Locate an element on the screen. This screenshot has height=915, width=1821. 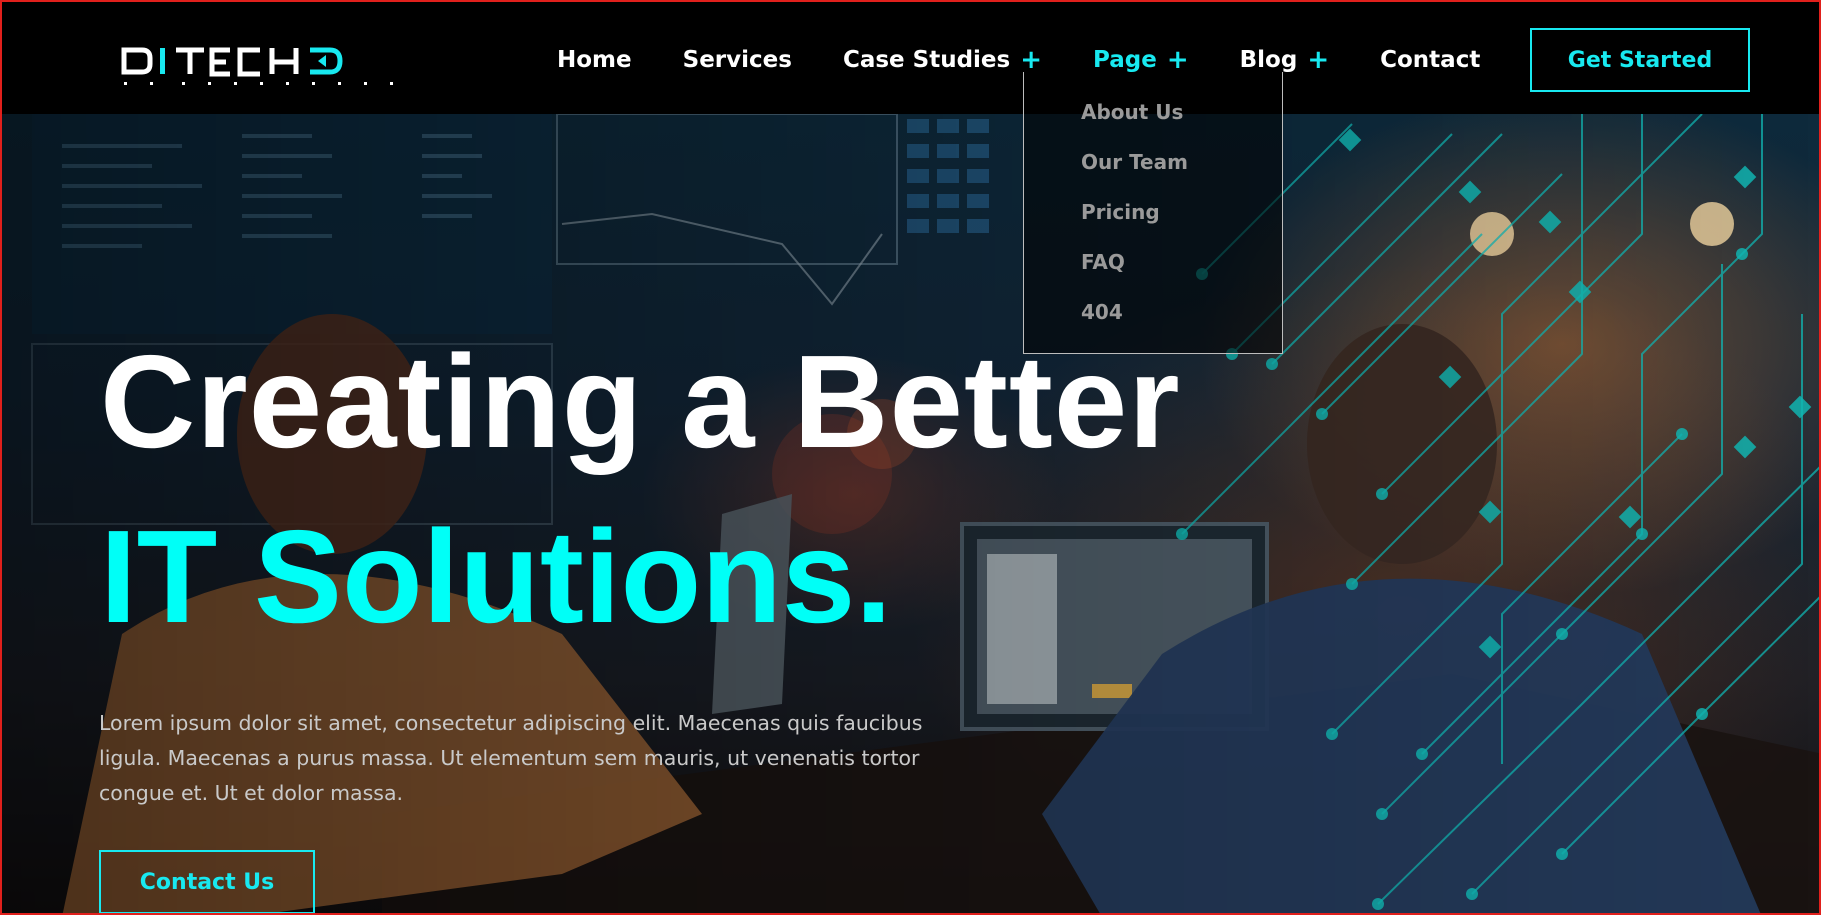
dropdown-item-pricing: Pricing is located at coordinates (1120, 212).